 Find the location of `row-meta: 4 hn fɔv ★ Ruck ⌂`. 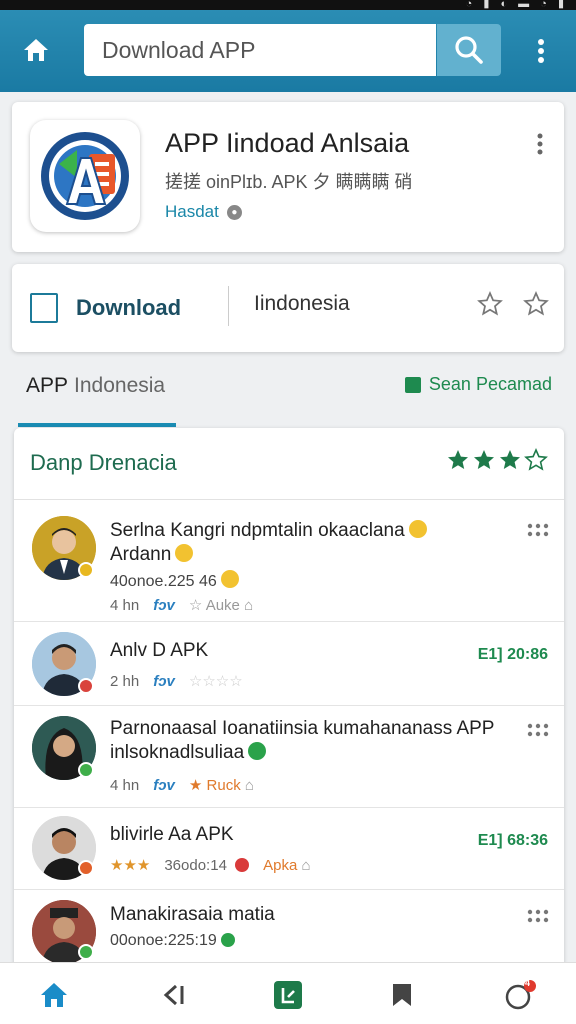

row-meta: 4 hn fɔv ★ Ruck ⌂ is located at coordinates (182, 785).